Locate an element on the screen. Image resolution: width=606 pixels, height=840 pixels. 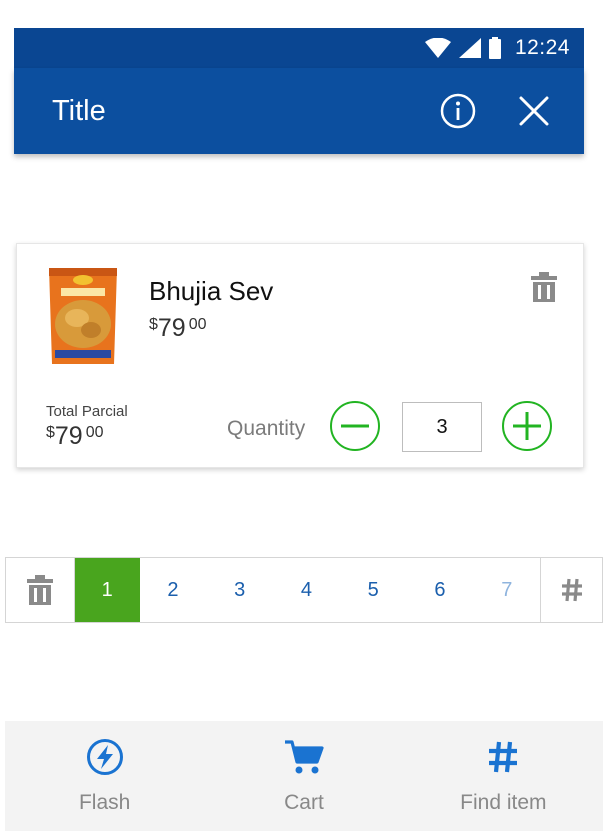
page-1: 1 is located at coordinates (107, 590).